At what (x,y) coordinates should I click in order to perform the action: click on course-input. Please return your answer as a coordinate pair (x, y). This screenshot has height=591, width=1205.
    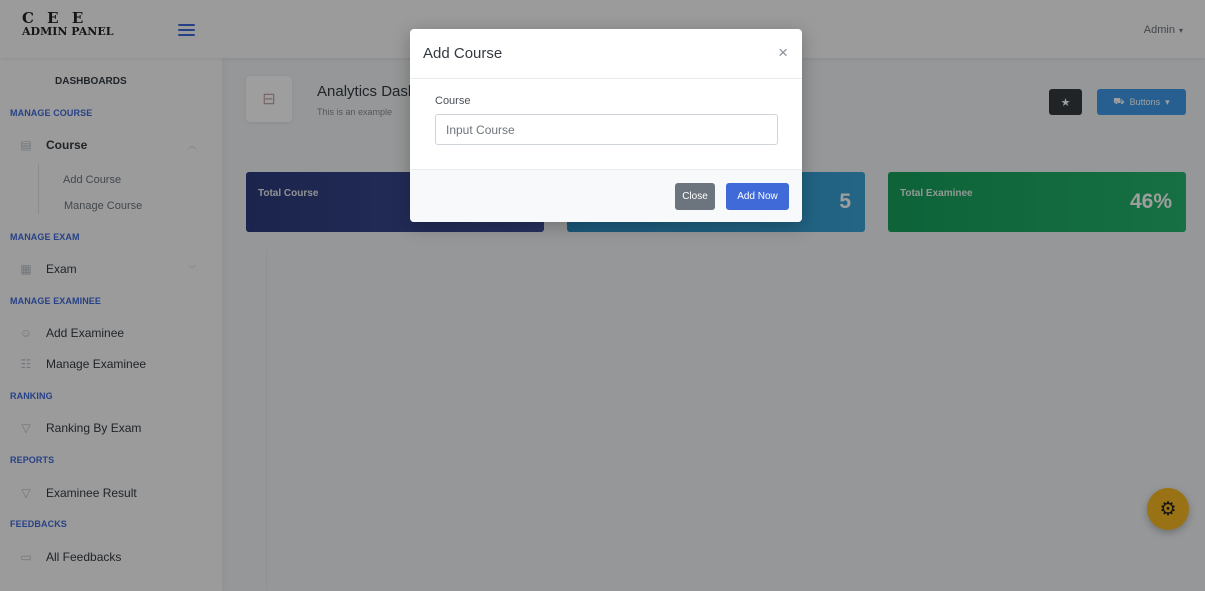
    Looking at the image, I should click on (606, 129).